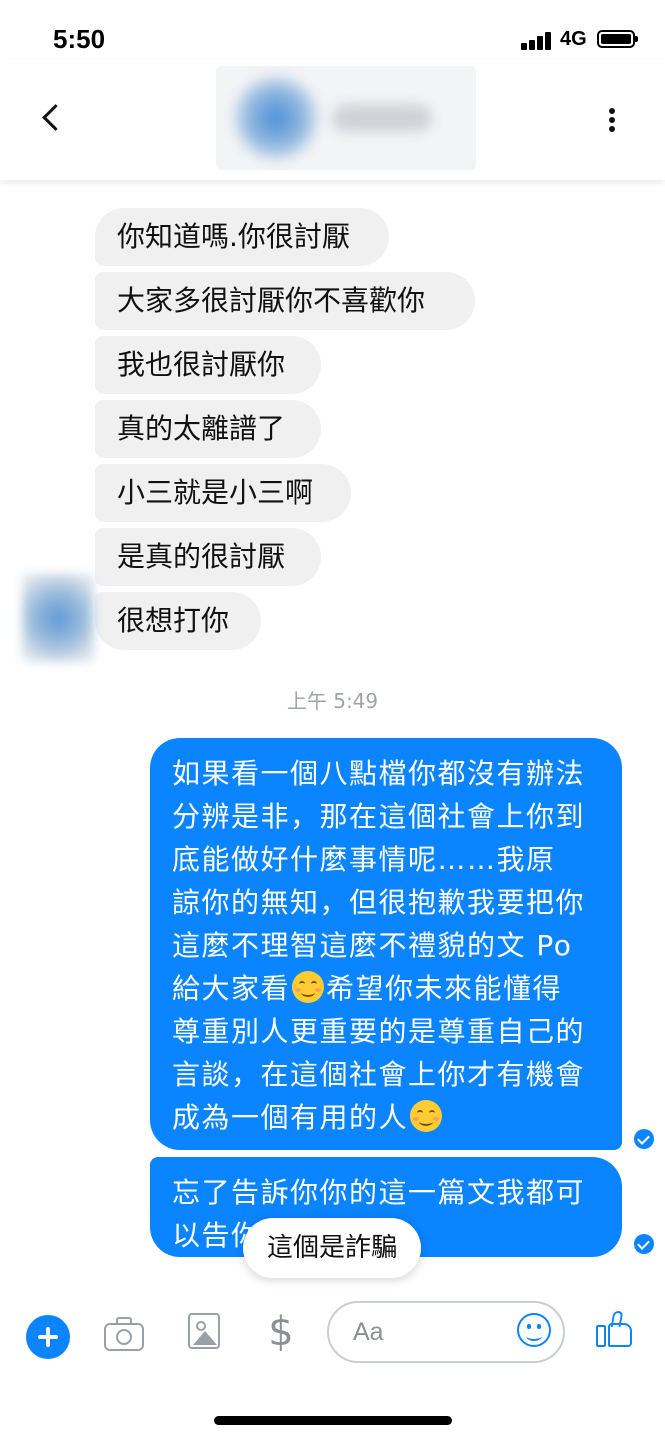 Image resolution: width=665 pixels, height=1440 pixels. What do you see at coordinates (231, 988) in the screenshot?
I see `message-text: 給大家看` at bounding box center [231, 988].